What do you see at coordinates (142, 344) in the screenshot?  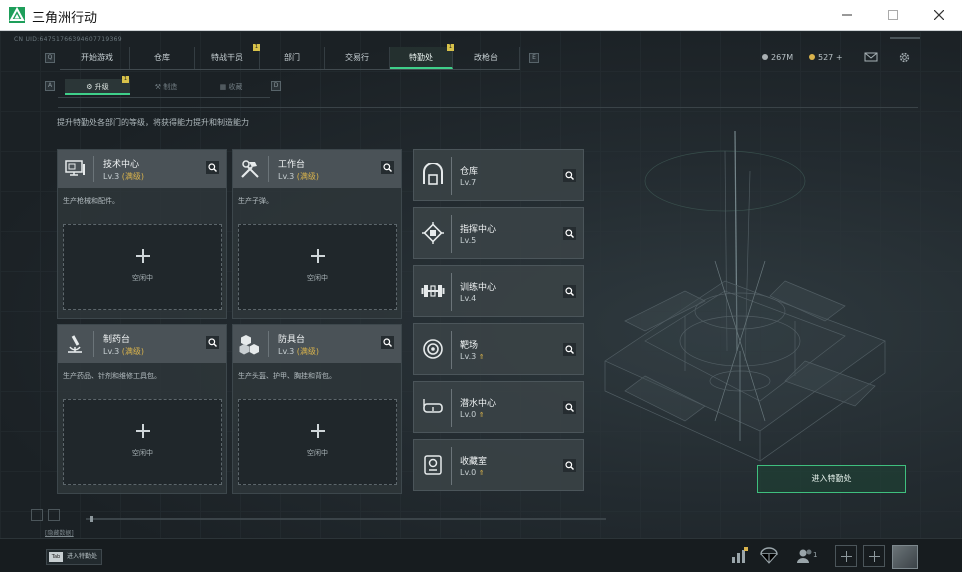 I see `card-header: 制药台 Lv.3 (满级)` at bounding box center [142, 344].